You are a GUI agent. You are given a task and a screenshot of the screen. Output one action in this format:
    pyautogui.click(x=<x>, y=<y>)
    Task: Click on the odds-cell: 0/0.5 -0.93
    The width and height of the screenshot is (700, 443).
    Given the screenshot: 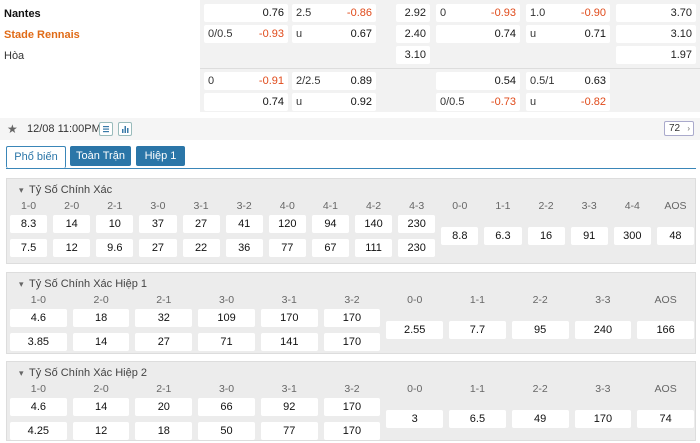 What is the action you would take?
    pyautogui.click(x=246, y=34)
    